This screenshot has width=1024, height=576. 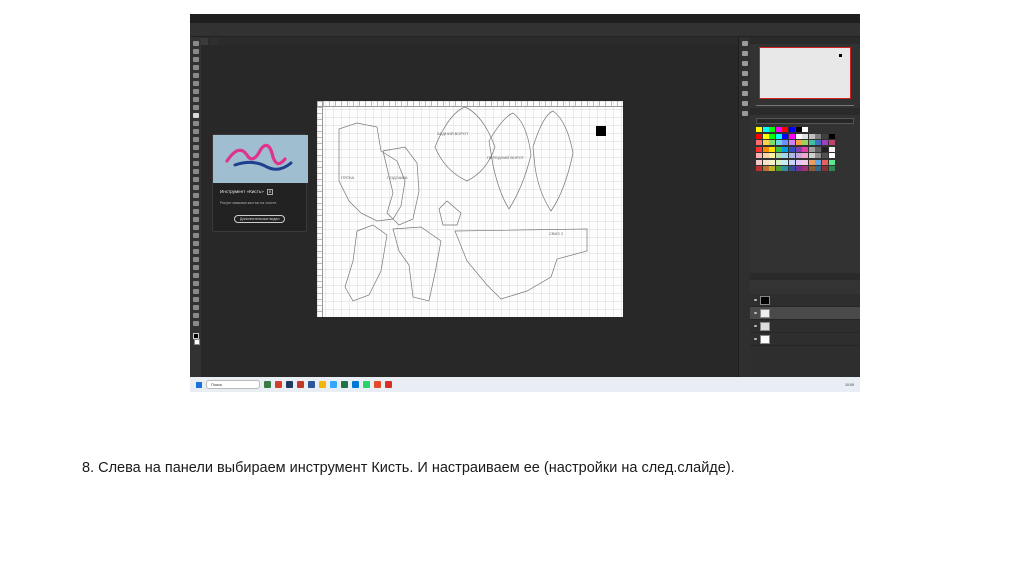 I want to click on layer-row, so click(x=805, y=300).